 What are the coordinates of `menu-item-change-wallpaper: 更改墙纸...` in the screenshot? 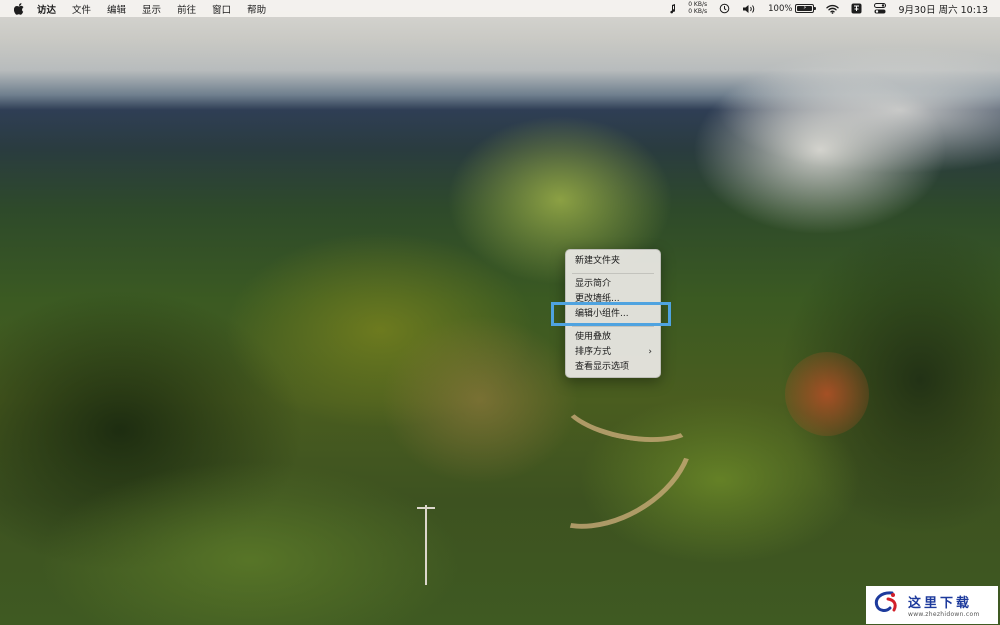 It's located at (613, 299).